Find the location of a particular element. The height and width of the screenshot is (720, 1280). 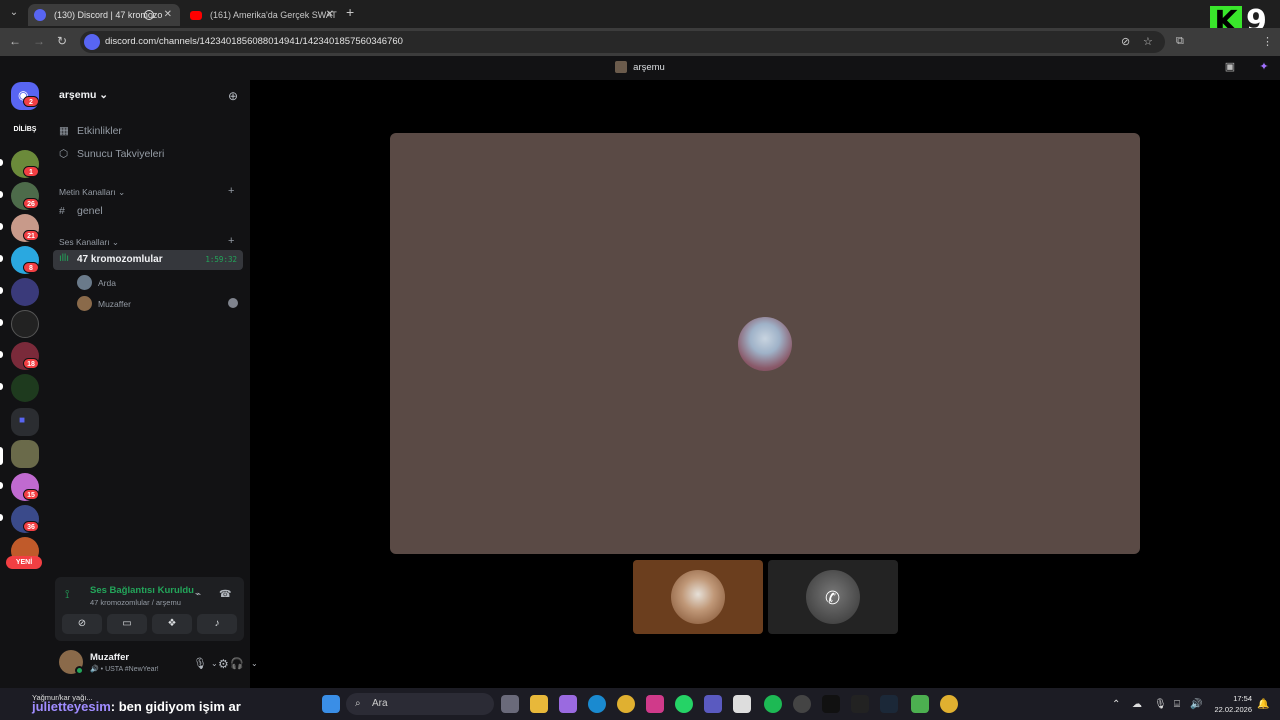

settings-gear-icon: ⚙ is located at coordinates (223, 664).